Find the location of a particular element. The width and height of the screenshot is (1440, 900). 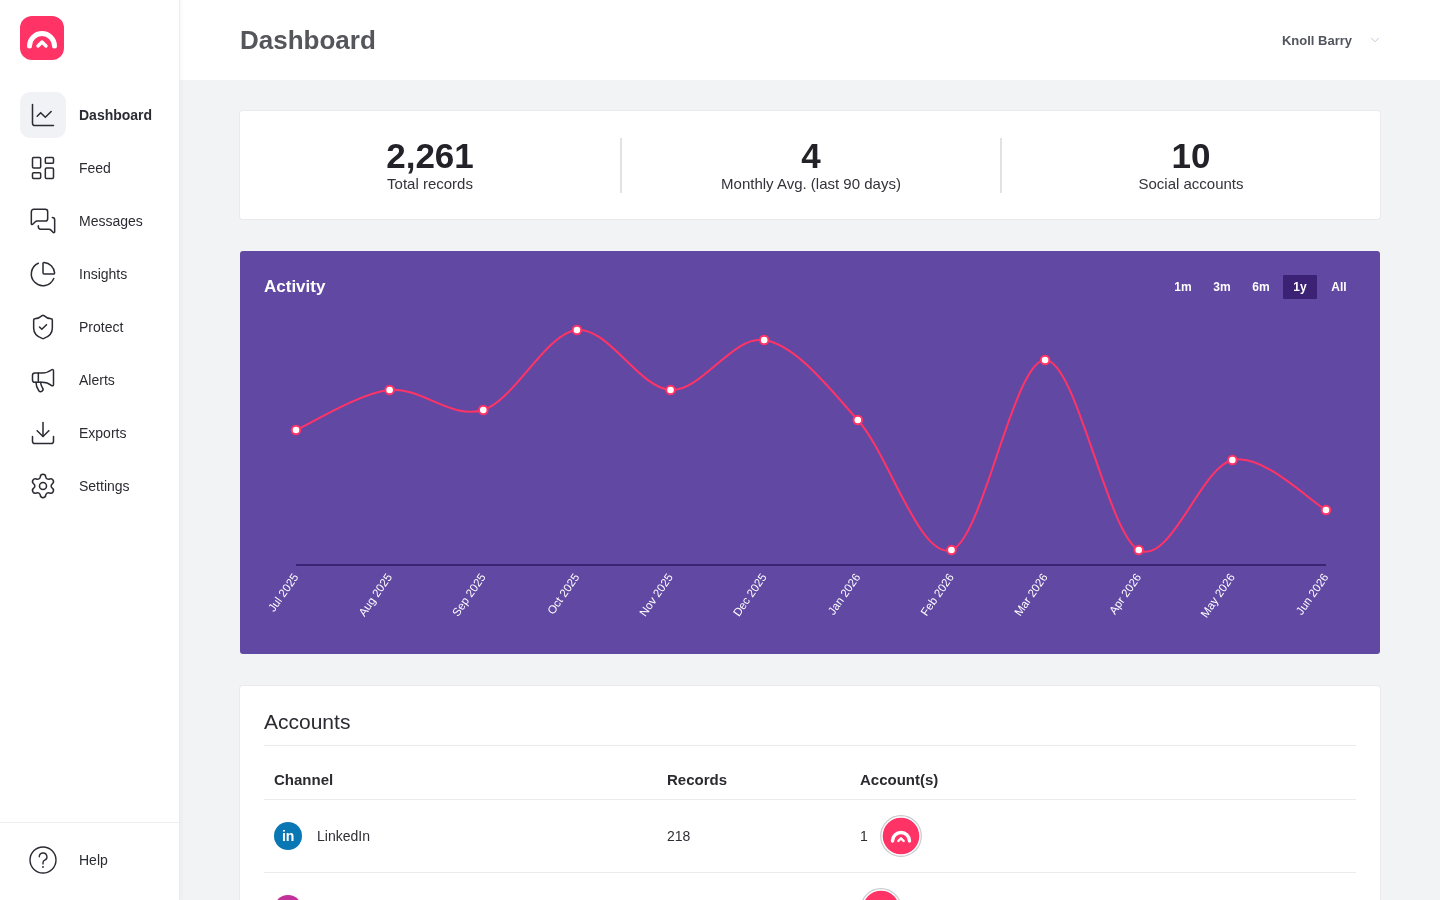

nav-item: Feed is located at coordinates (92, 168).